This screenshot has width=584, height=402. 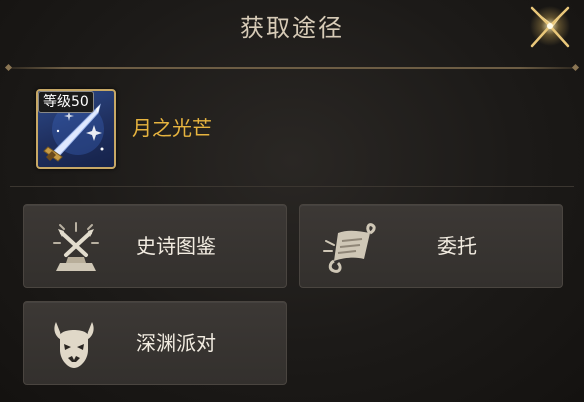 I want to click on source-button-commission: 委托, so click(x=431, y=246).